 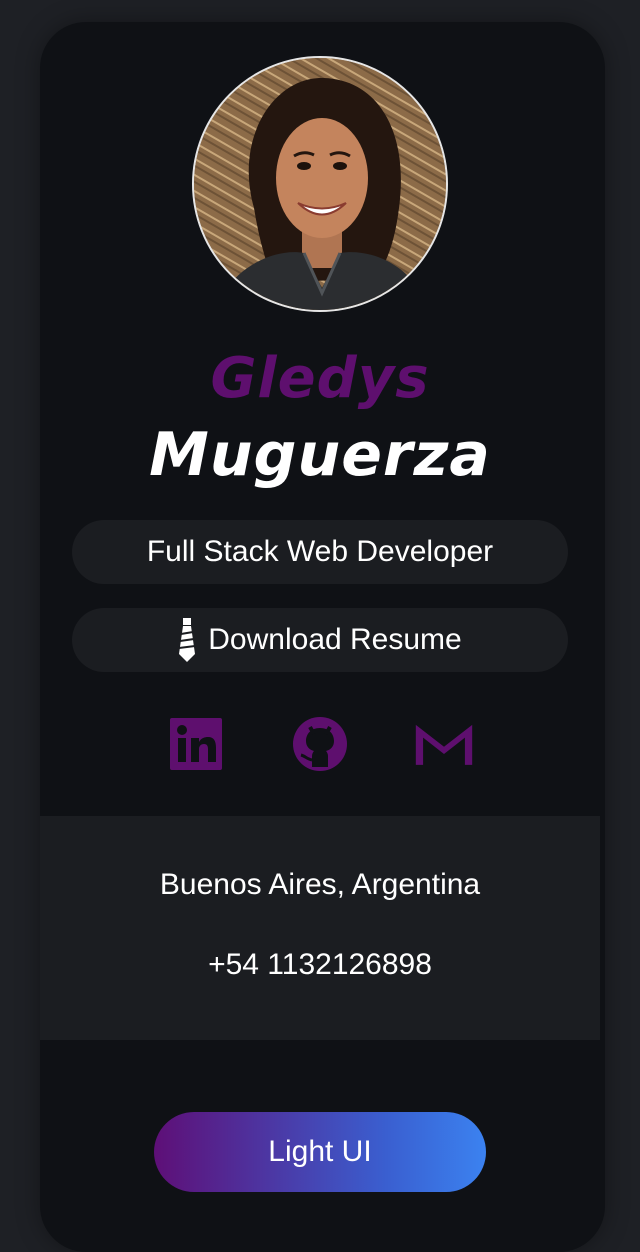 I want to click on social-links, so click(x=320, y=744).